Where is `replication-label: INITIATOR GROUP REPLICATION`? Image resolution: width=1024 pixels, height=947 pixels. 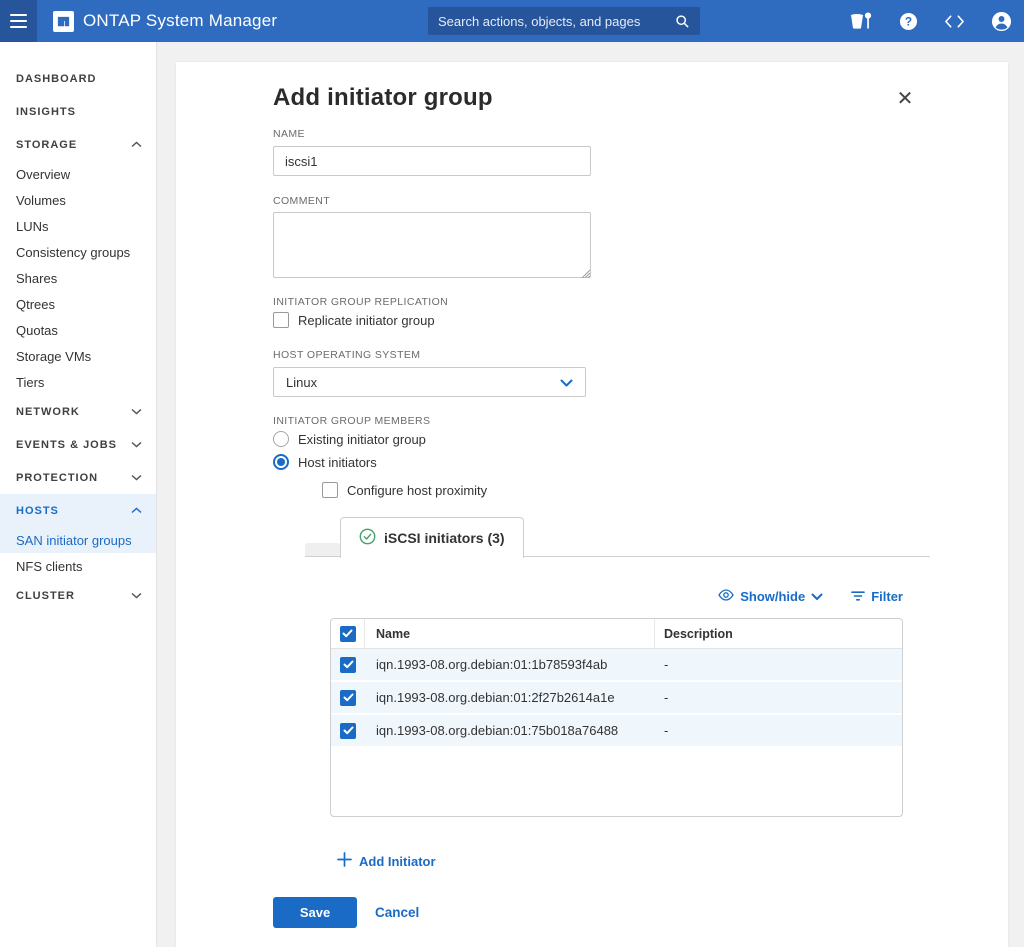
replication-label: INITIATOR GROUP REPLICATION is located at coordinates (361, 302).